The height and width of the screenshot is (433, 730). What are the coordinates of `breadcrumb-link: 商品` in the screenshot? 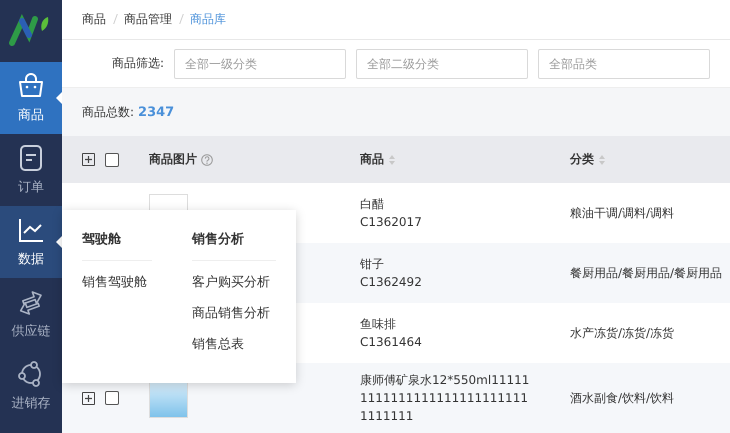 It's located at (94, 19).